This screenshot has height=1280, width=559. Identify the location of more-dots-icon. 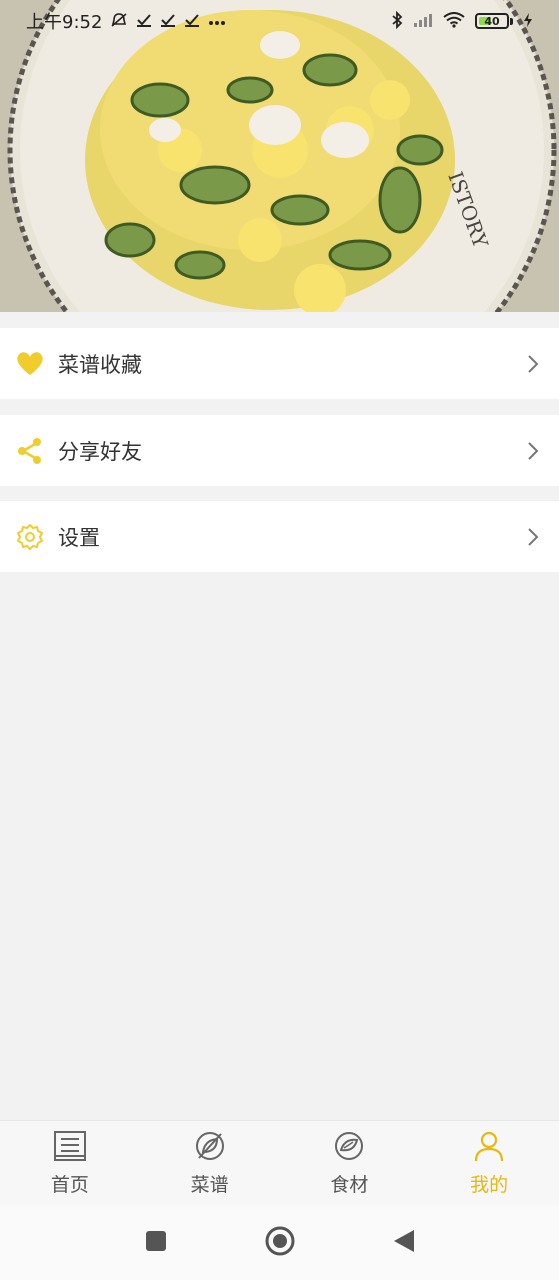
(217, 21).